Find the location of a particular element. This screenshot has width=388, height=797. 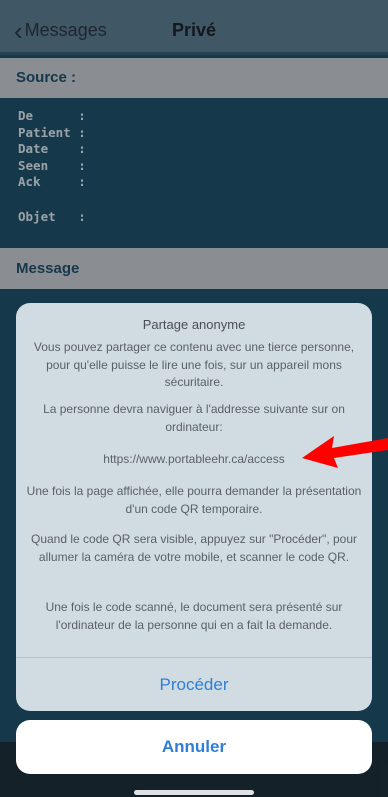

sheet-title: Partage anonyme is located at coordinates (194, 324).